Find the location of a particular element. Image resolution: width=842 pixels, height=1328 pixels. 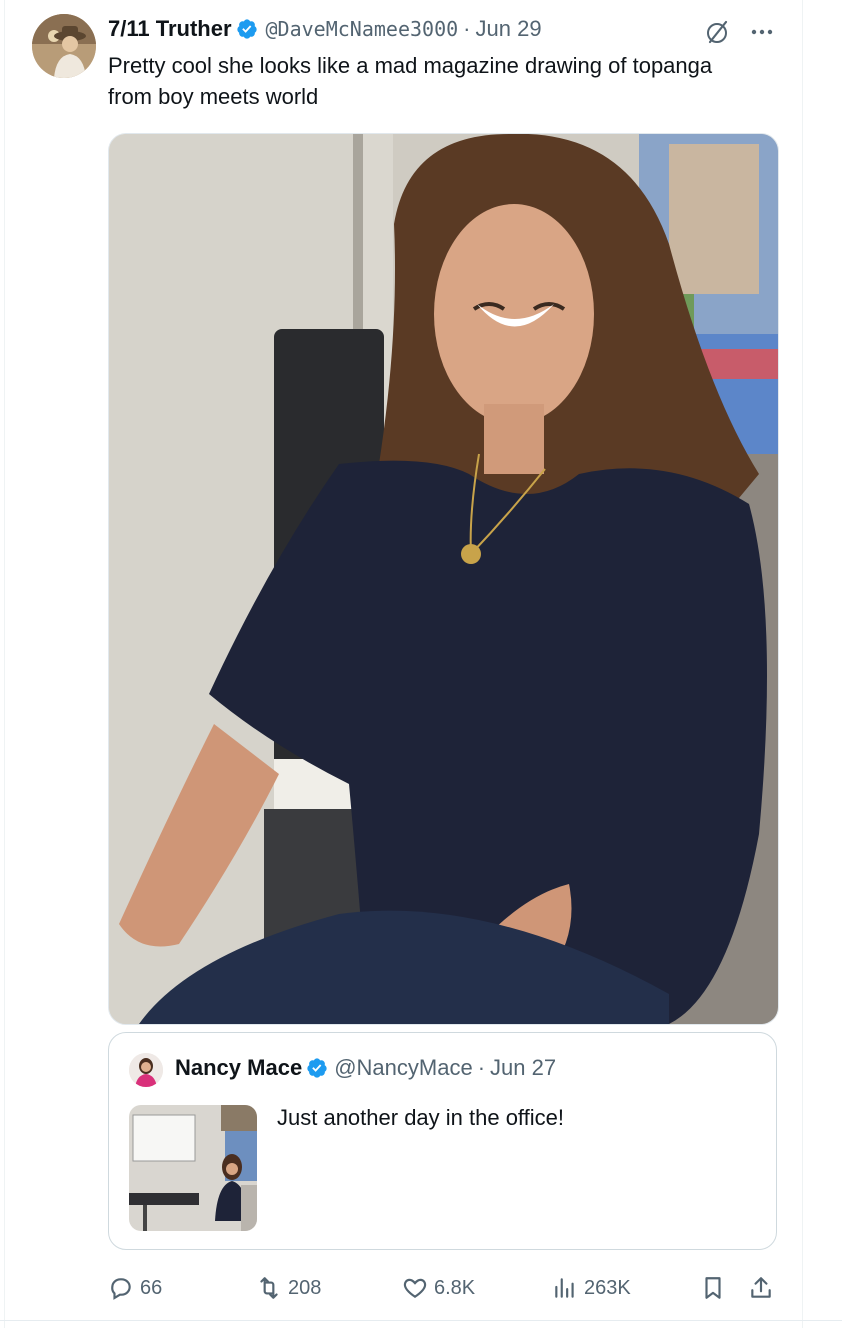

share-button is located at coordinates (761, 1288).